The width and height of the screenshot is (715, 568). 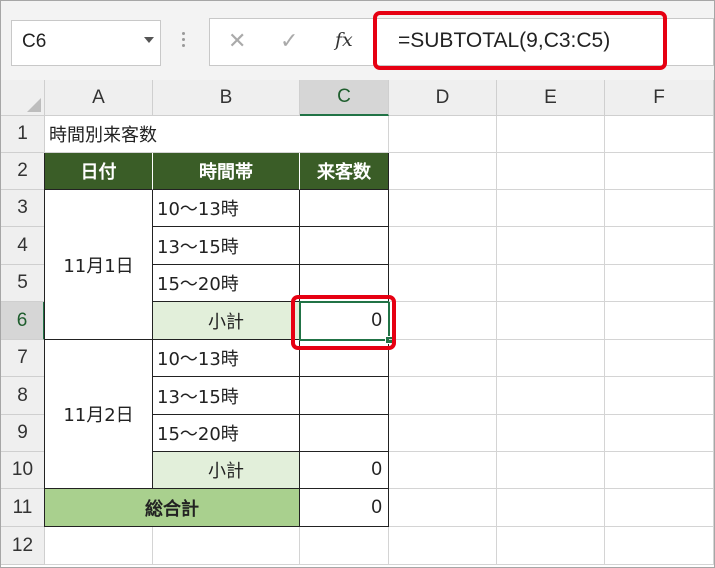 I want to click on cell-a11-grand-total: 総合計, so click(x=172, y=508).